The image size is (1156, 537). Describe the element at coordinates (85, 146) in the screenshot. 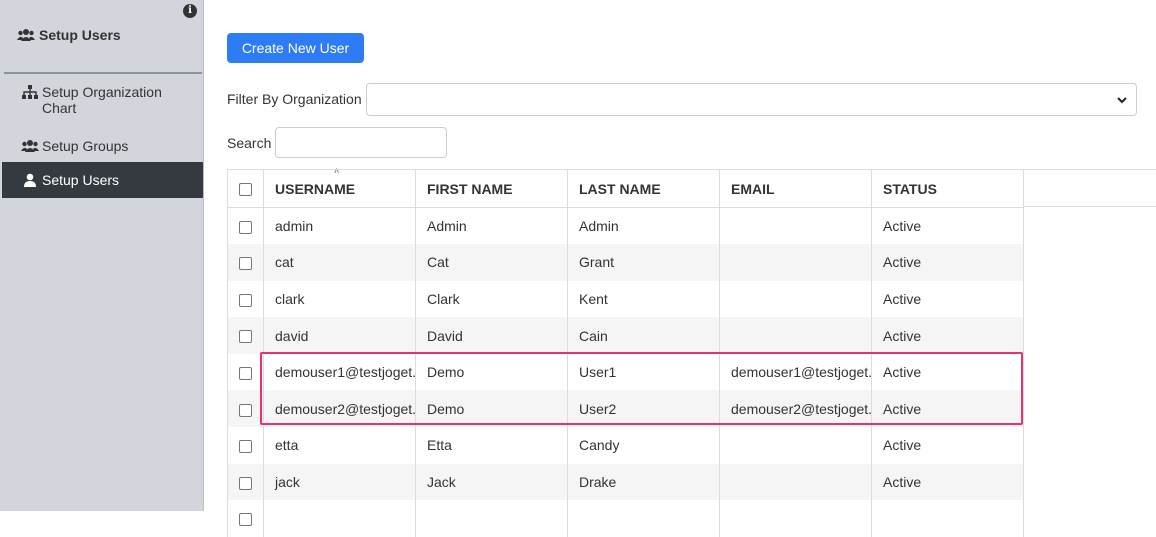

I see `sidebar-item-label: Setup Groups` at that location.